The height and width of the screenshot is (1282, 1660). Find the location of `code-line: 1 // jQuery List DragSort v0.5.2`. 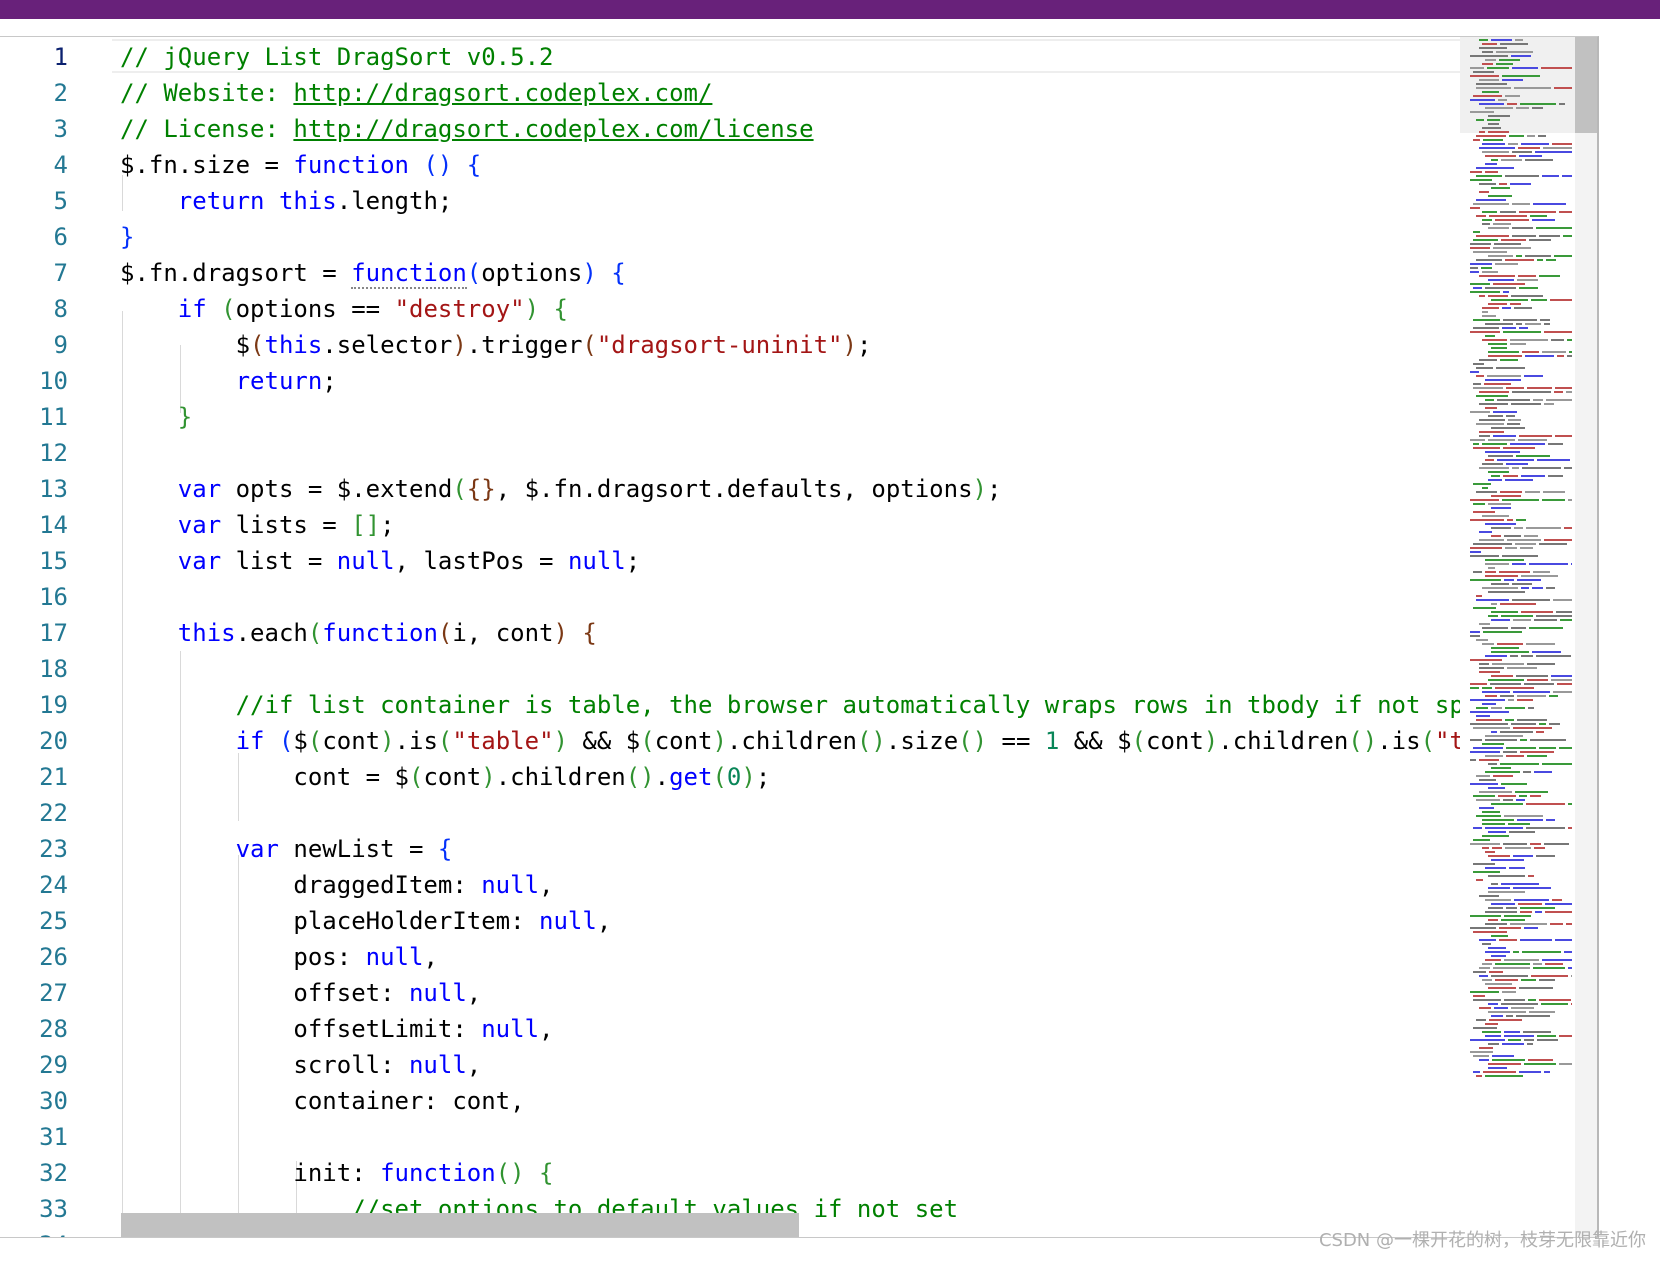

code-line: 1 // jQuery List DragSort v0.5.2 is located at coordinates (277, 57).